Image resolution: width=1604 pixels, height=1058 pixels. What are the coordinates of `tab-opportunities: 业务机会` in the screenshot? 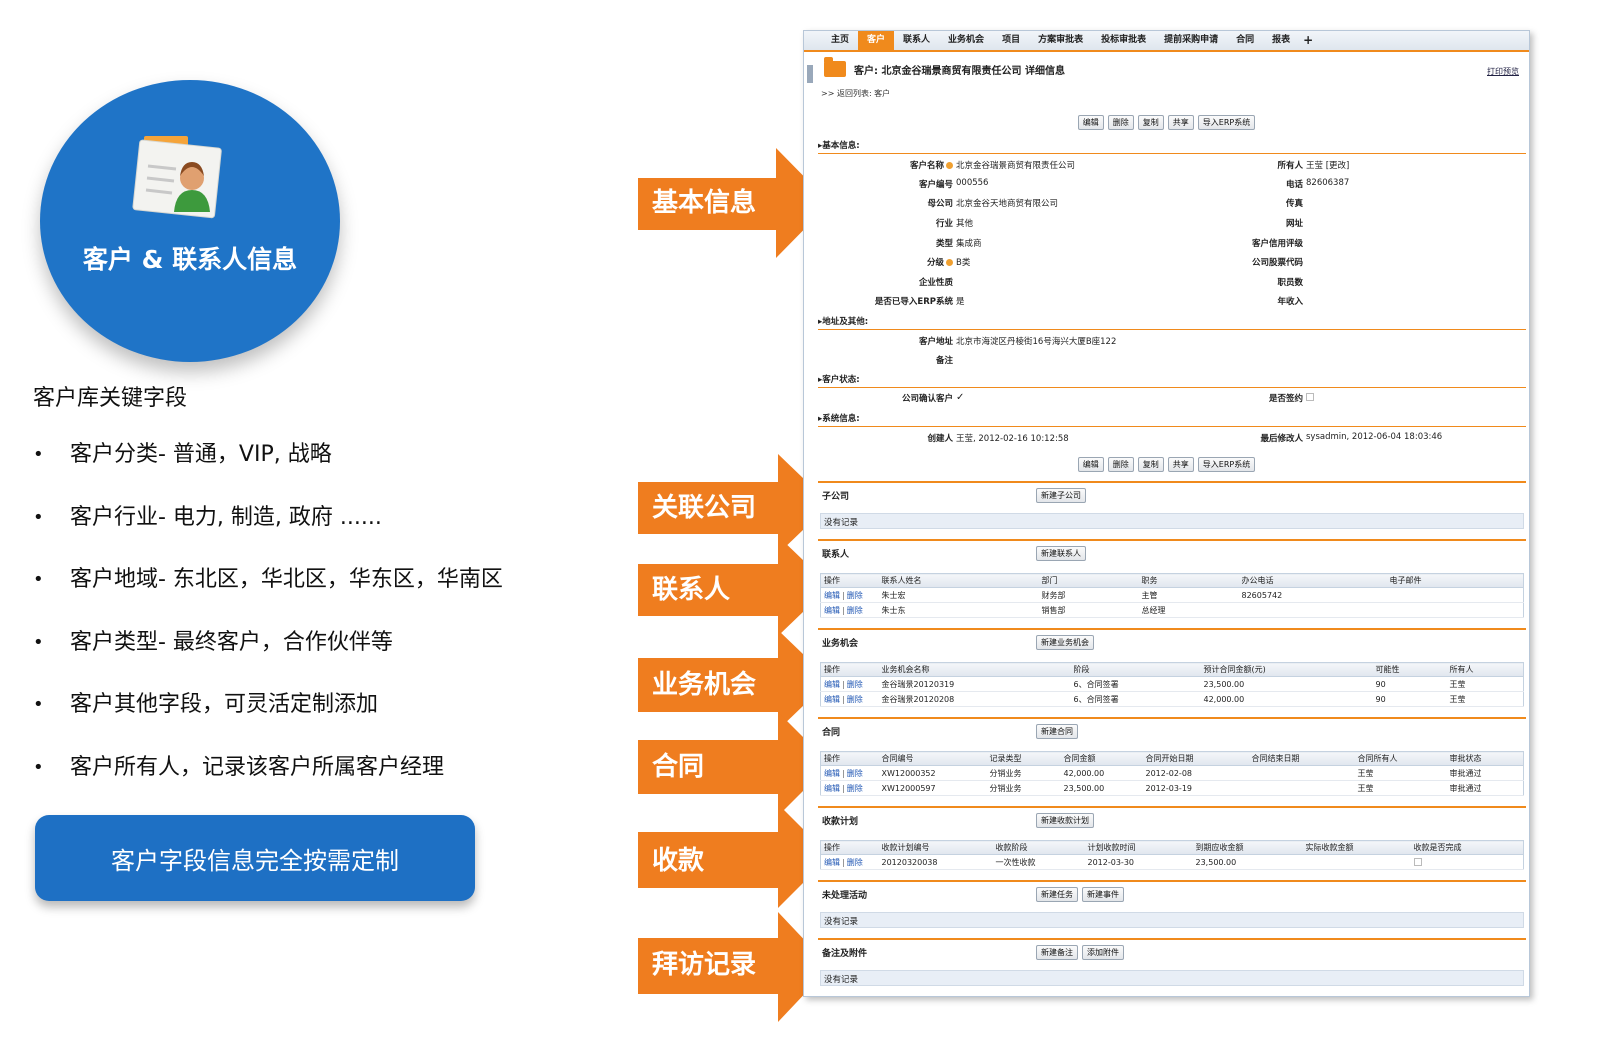 It's located at (966, 41).